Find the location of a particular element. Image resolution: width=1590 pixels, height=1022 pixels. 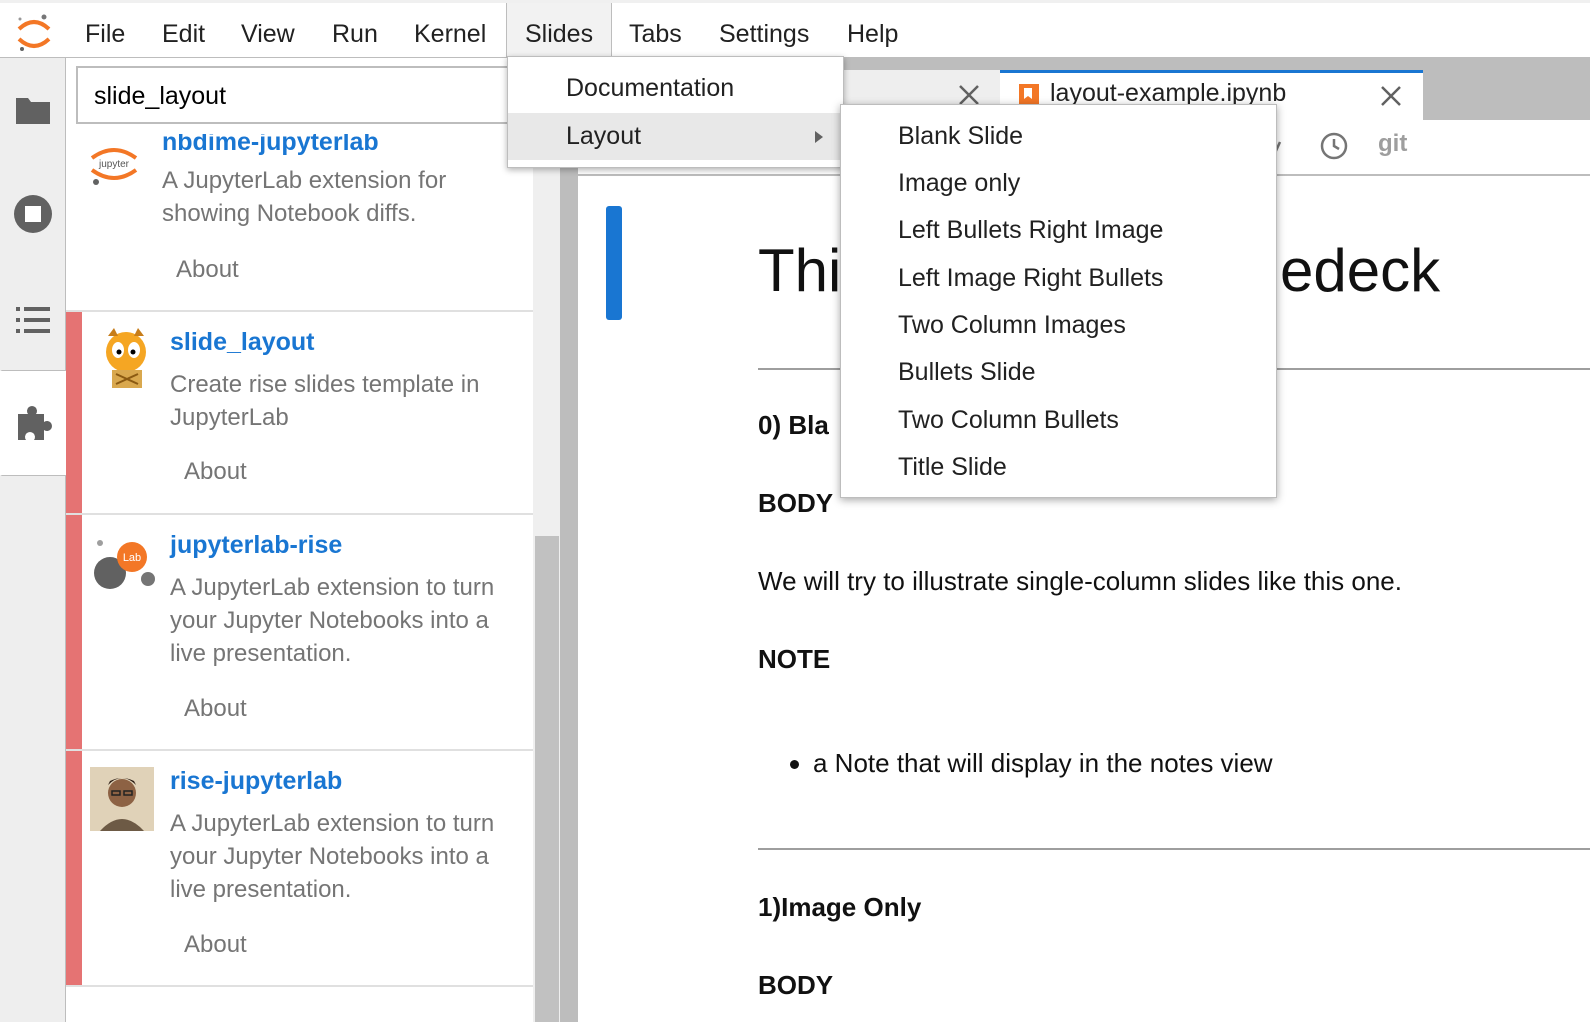

file-browser-tab is located at coordinates (33, 110).